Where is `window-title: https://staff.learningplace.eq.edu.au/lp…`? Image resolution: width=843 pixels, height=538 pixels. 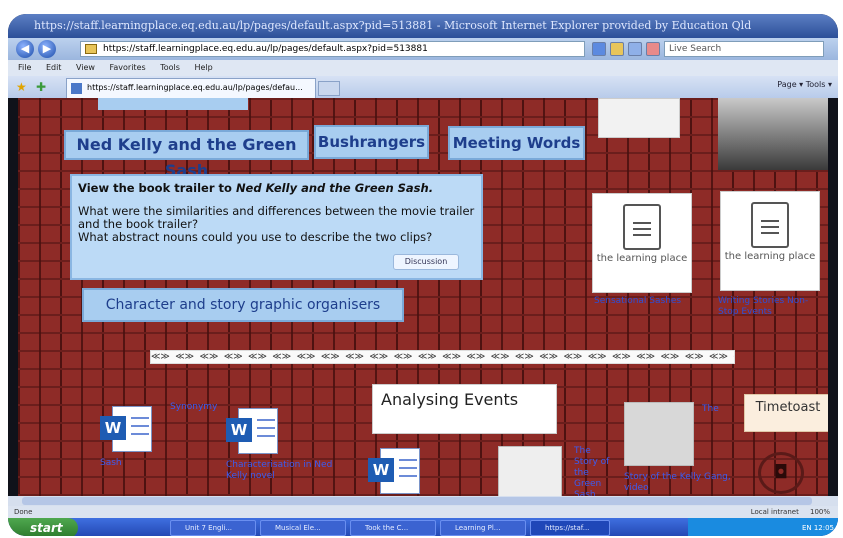 window-title: https://staff.learningplace.eq.edu.au/lp… is located at coordinates (423, 26).